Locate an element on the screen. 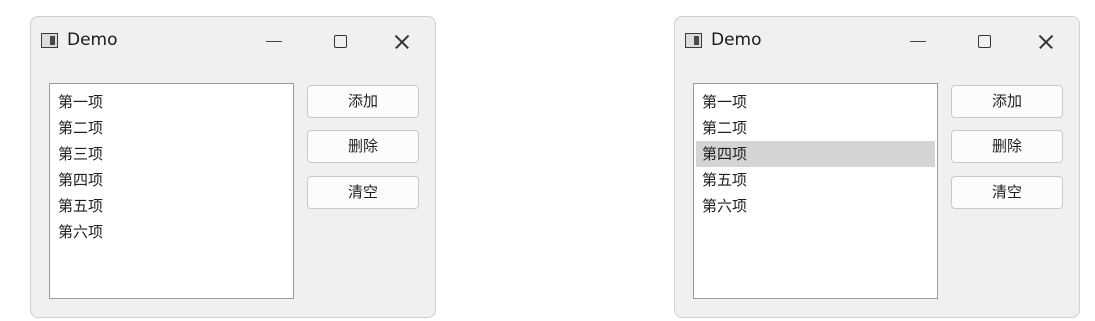 This screenshot has width=1095, height=321. list-item: 第四项 is located at coordinates (171, 180).